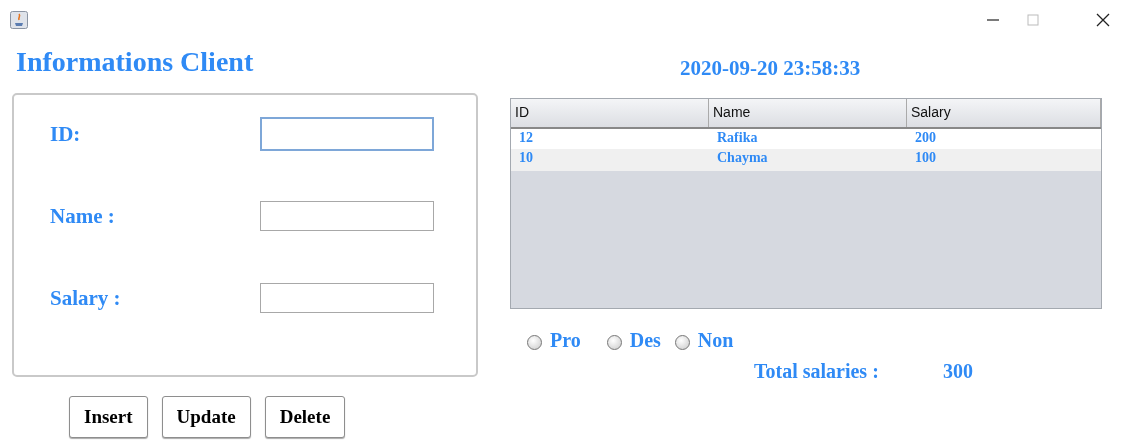 The height and width of the screenshot is (445, 1124). I want to click on total-label: Total salaries :, so click(817, 371).